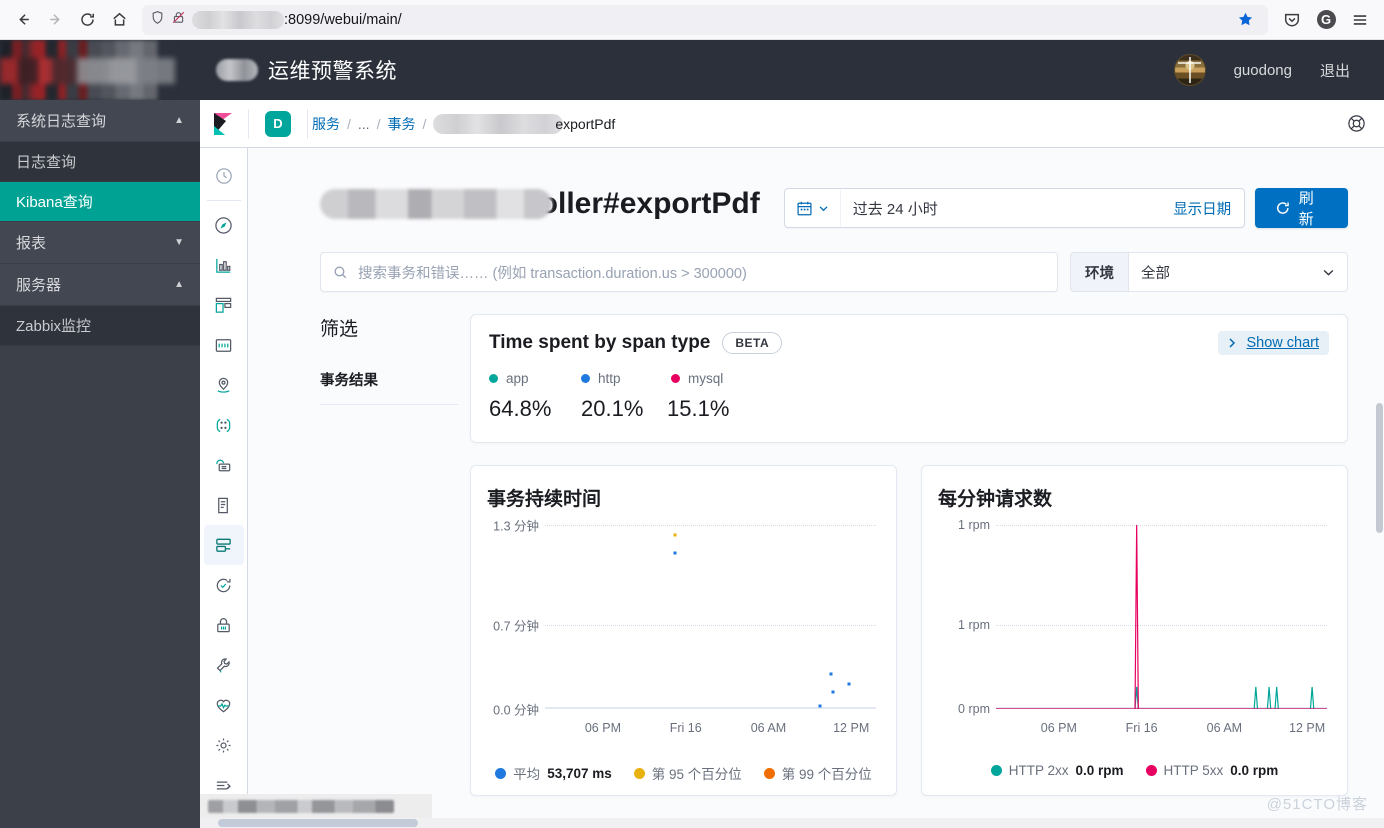  Describe the element at coordinates (100, 243) in the screenshot. I see `sidebar-group-reports: 报表 ▼` at that location.